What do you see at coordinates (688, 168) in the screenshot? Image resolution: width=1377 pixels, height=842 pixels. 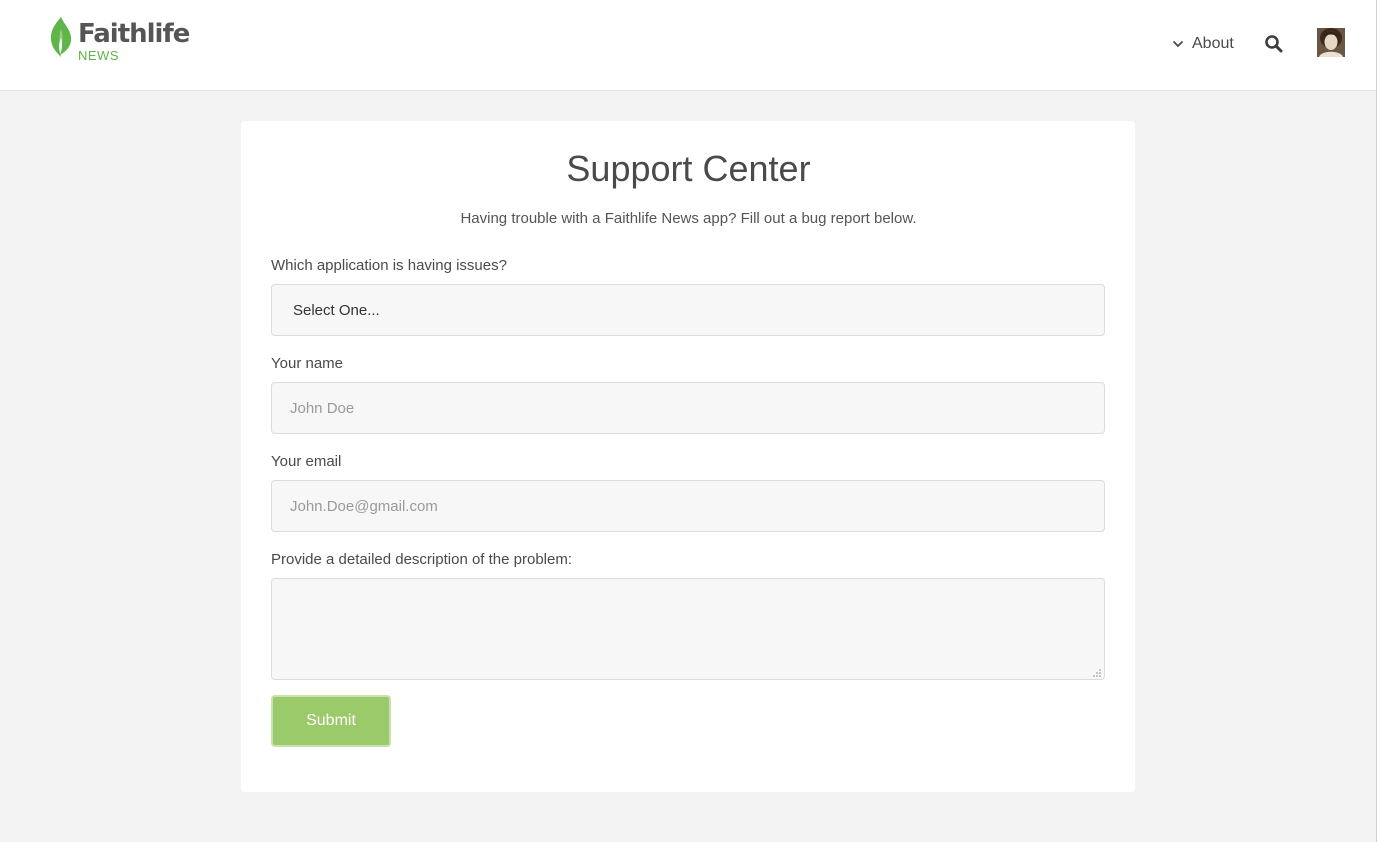 I see `page-title: Support Center` at bounding box center [688, 168].